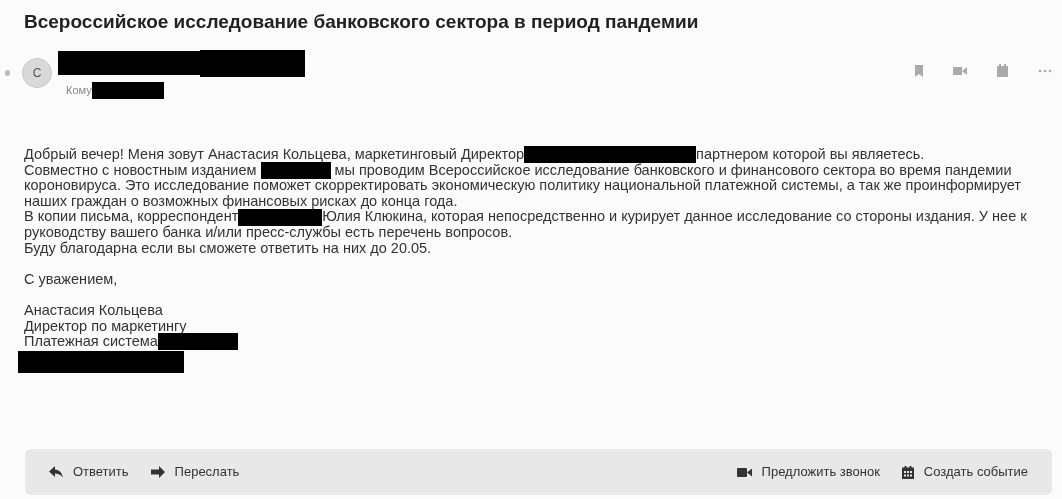  Describe the element at coordinates (361, 22) in the screenshot. I see `email-subject: Всероссийское исследование банковского сектора в период пандемии` at that location.